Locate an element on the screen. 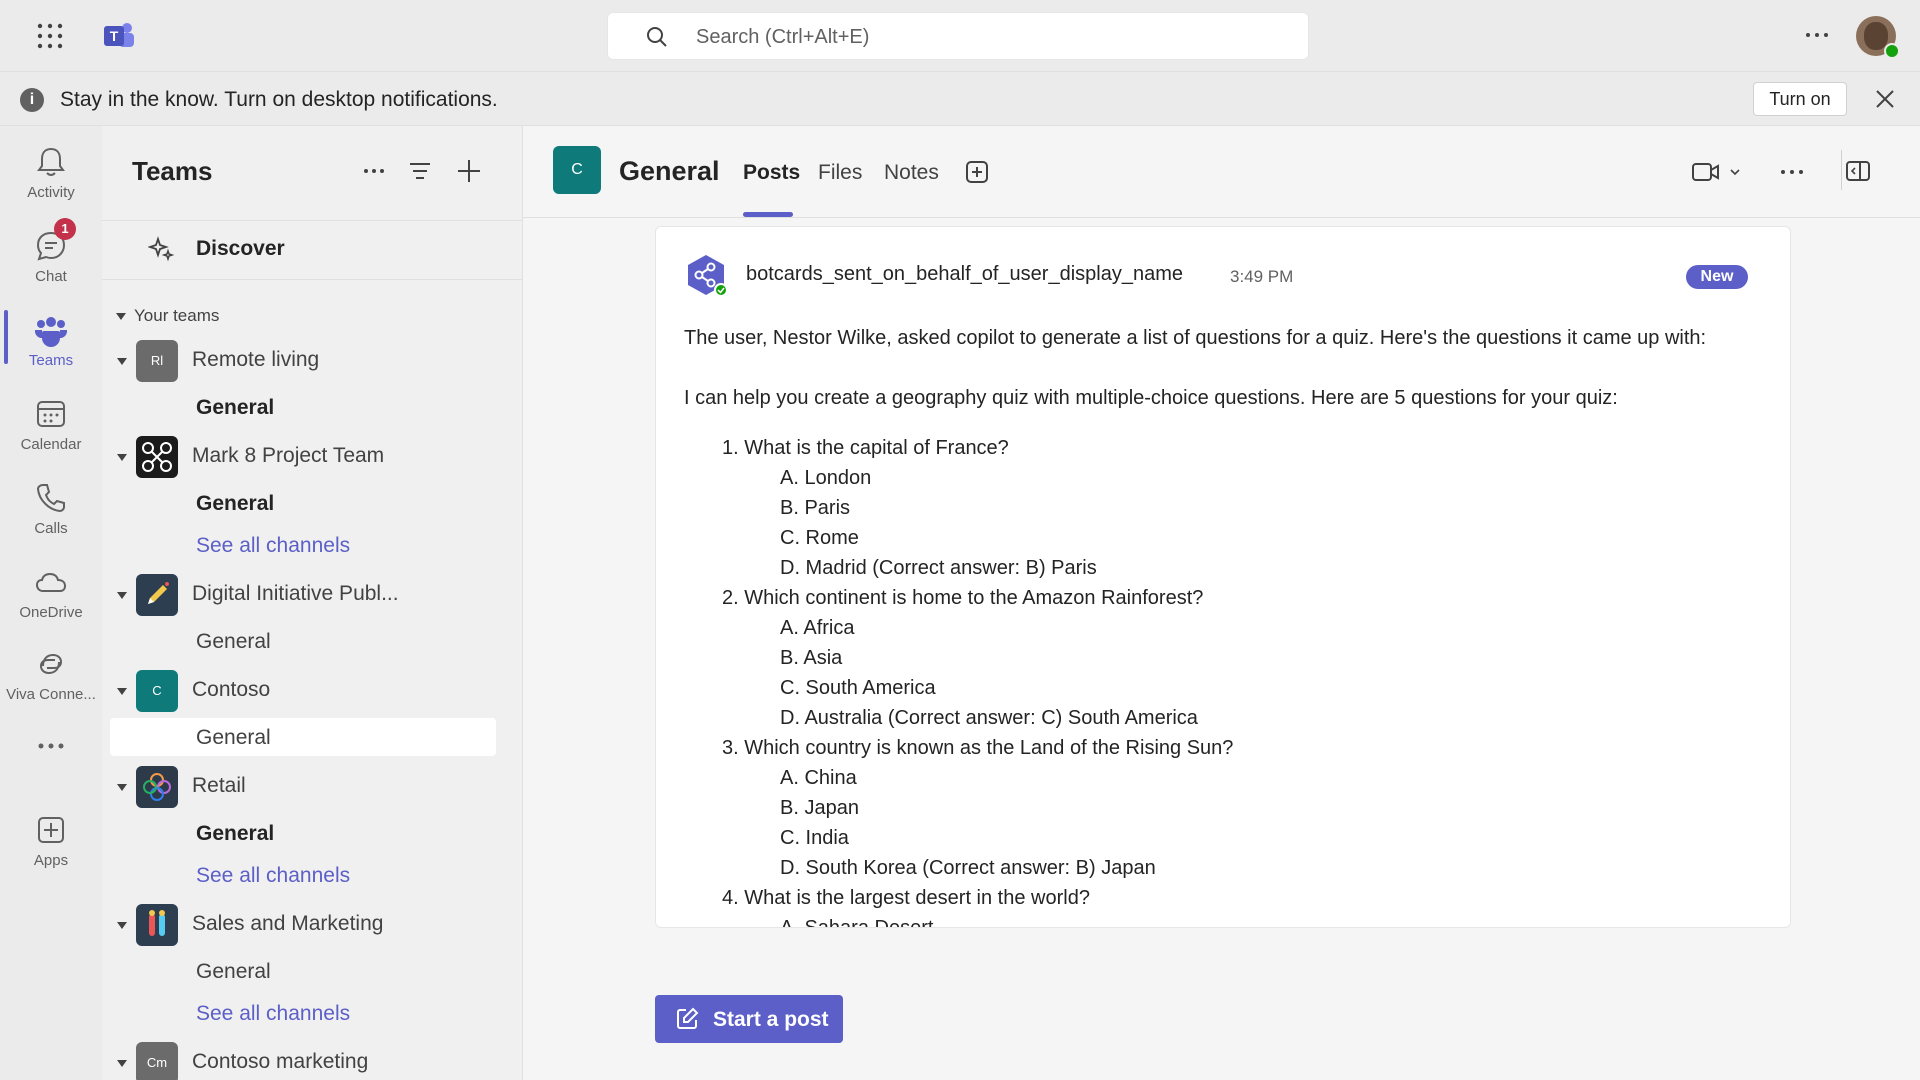 The width and height of the screenshot is (1920, 1080). discover-item: Discover is located at coordinates (312, 250).